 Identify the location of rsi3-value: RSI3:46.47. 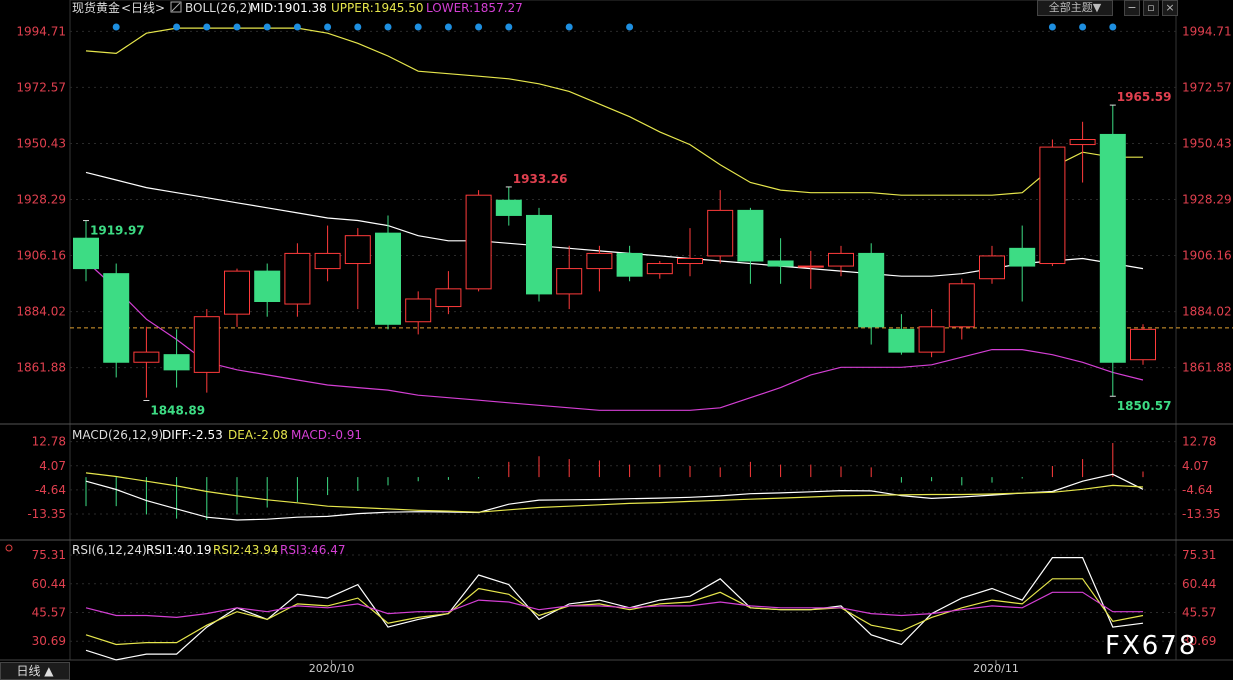
(313, 550).